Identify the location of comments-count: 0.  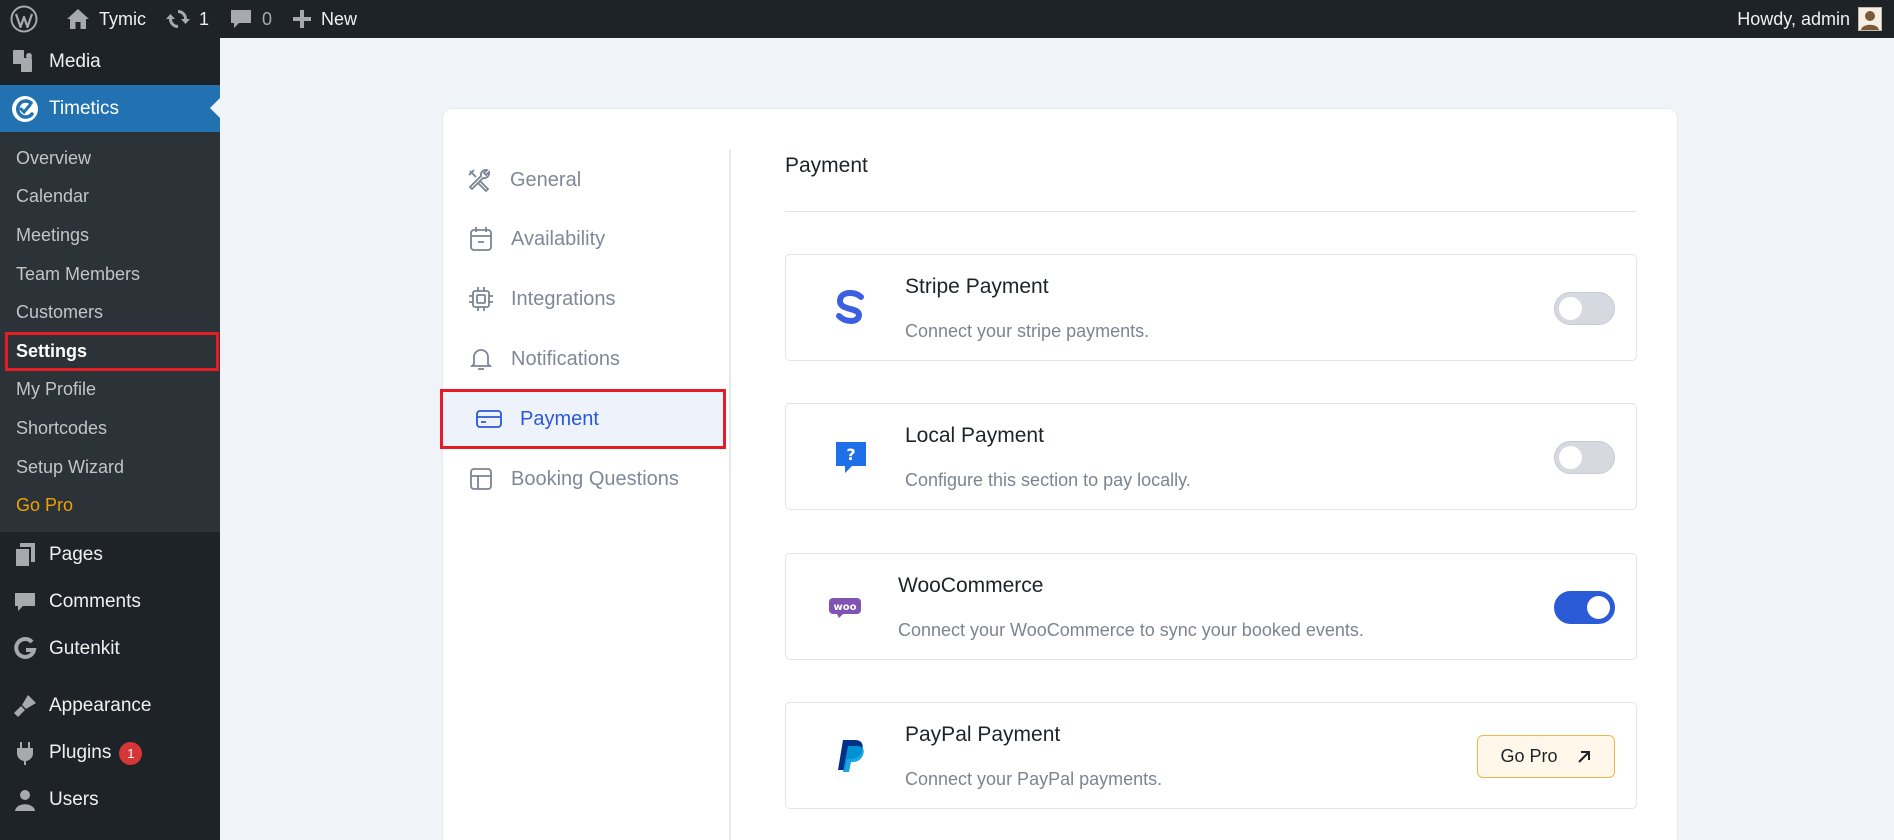
(267, 18).